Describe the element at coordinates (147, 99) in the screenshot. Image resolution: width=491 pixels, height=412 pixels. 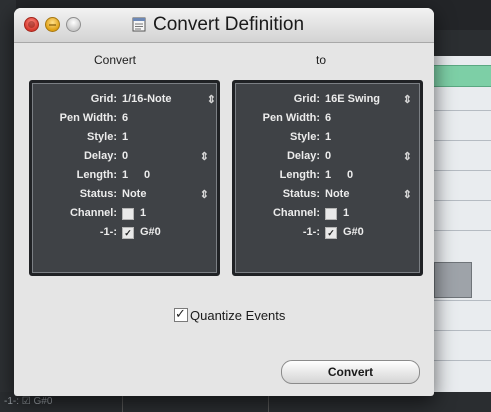
I see `grid-value: 1/16-Note` at that location.